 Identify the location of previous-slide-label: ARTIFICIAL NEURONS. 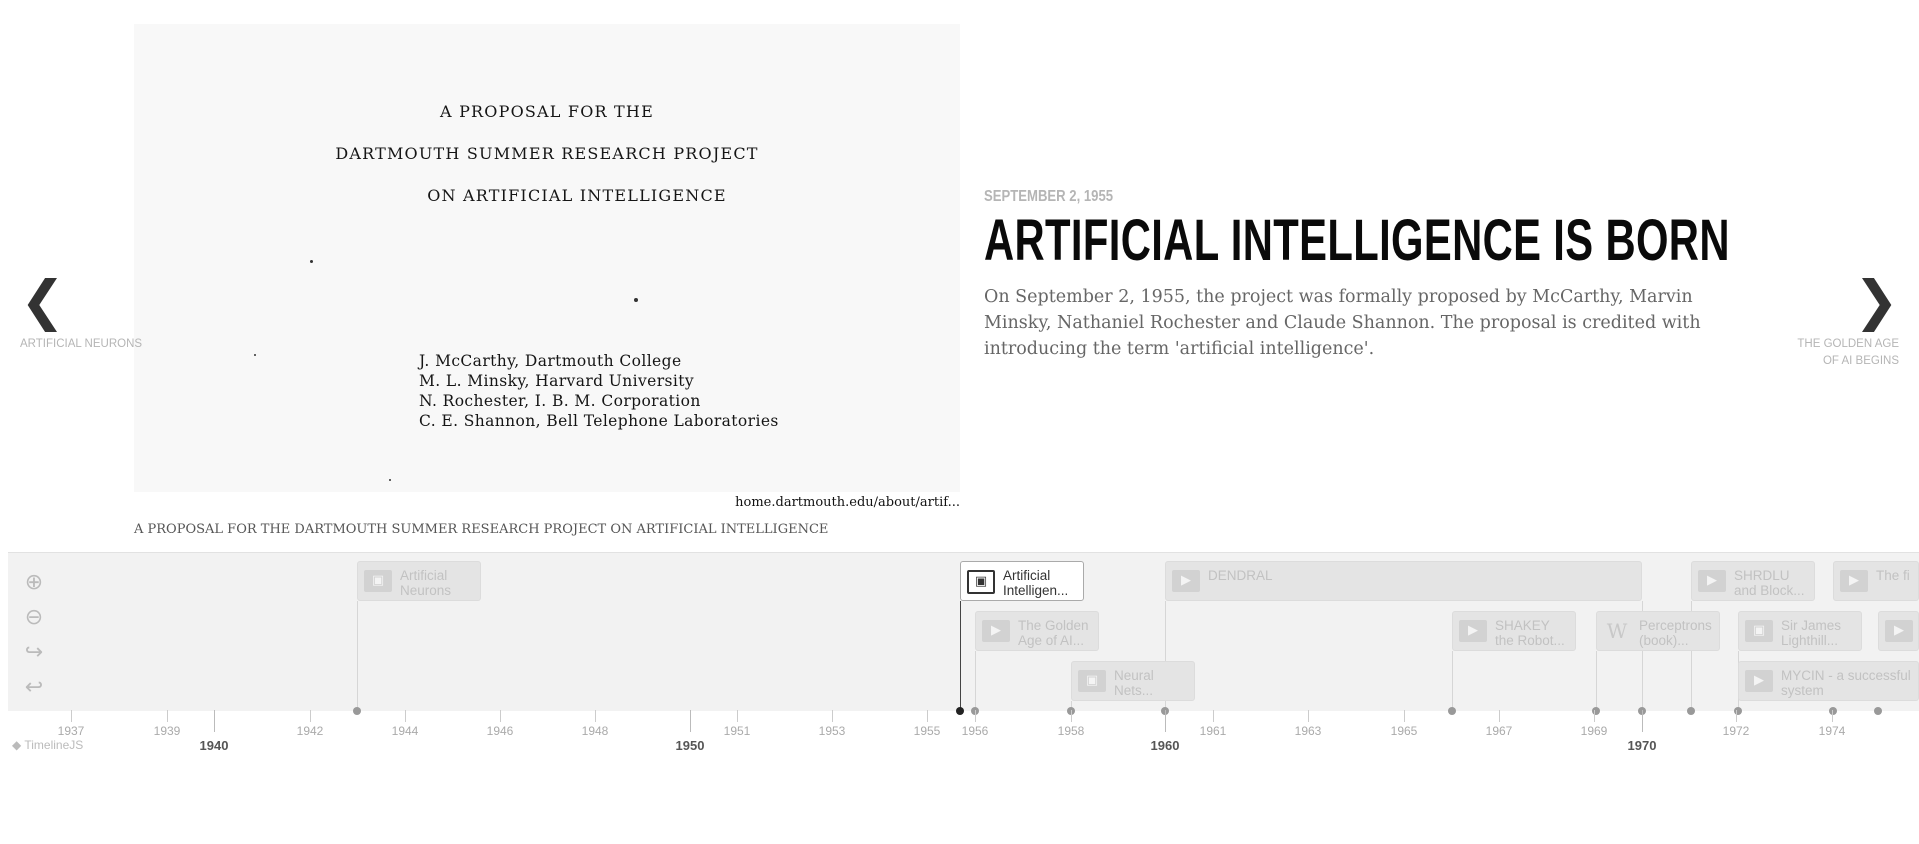
(81, 344).